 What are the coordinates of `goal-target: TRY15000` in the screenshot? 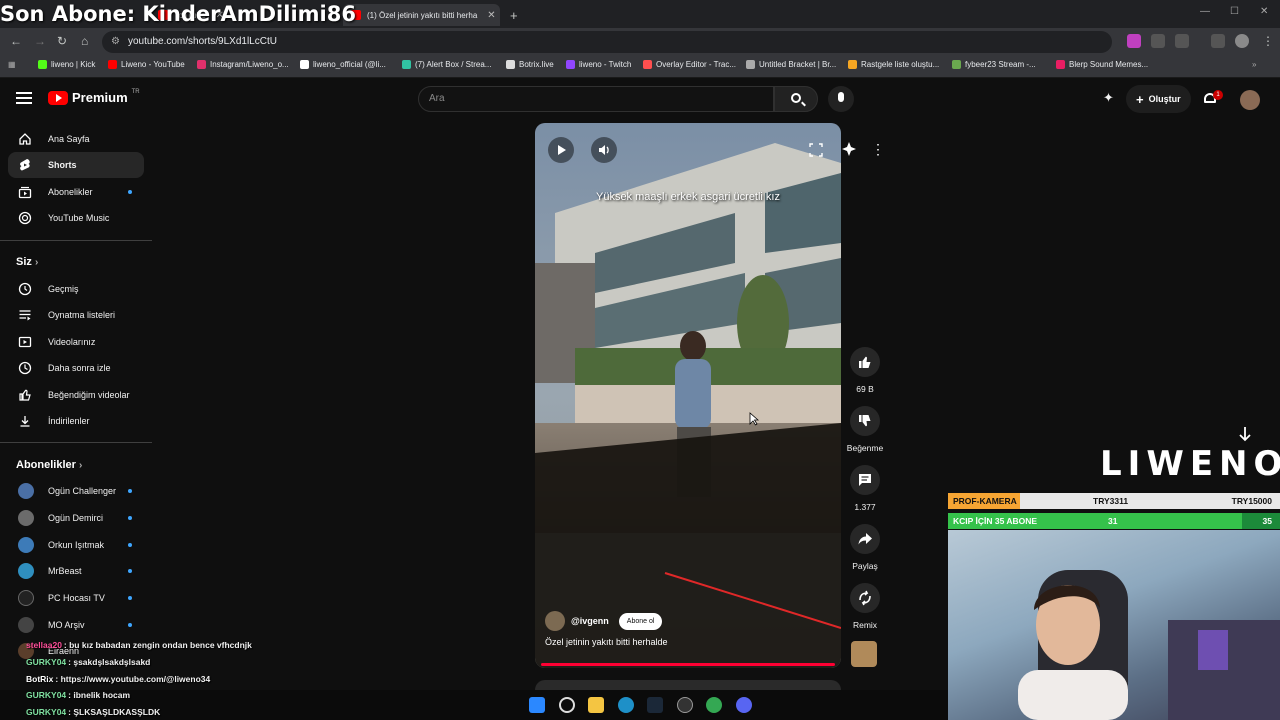 It's located at (1251, 501).